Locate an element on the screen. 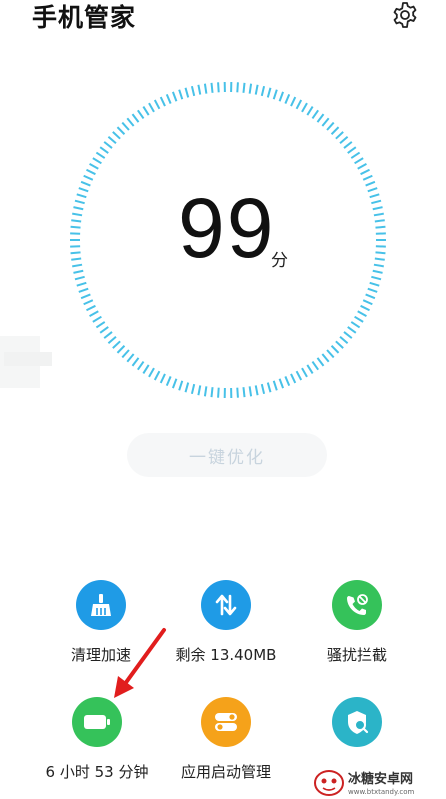 Image resolution: width=446 pixels, height=799 pixels. watermark-logo-icon is located at coordinates (329, 783).